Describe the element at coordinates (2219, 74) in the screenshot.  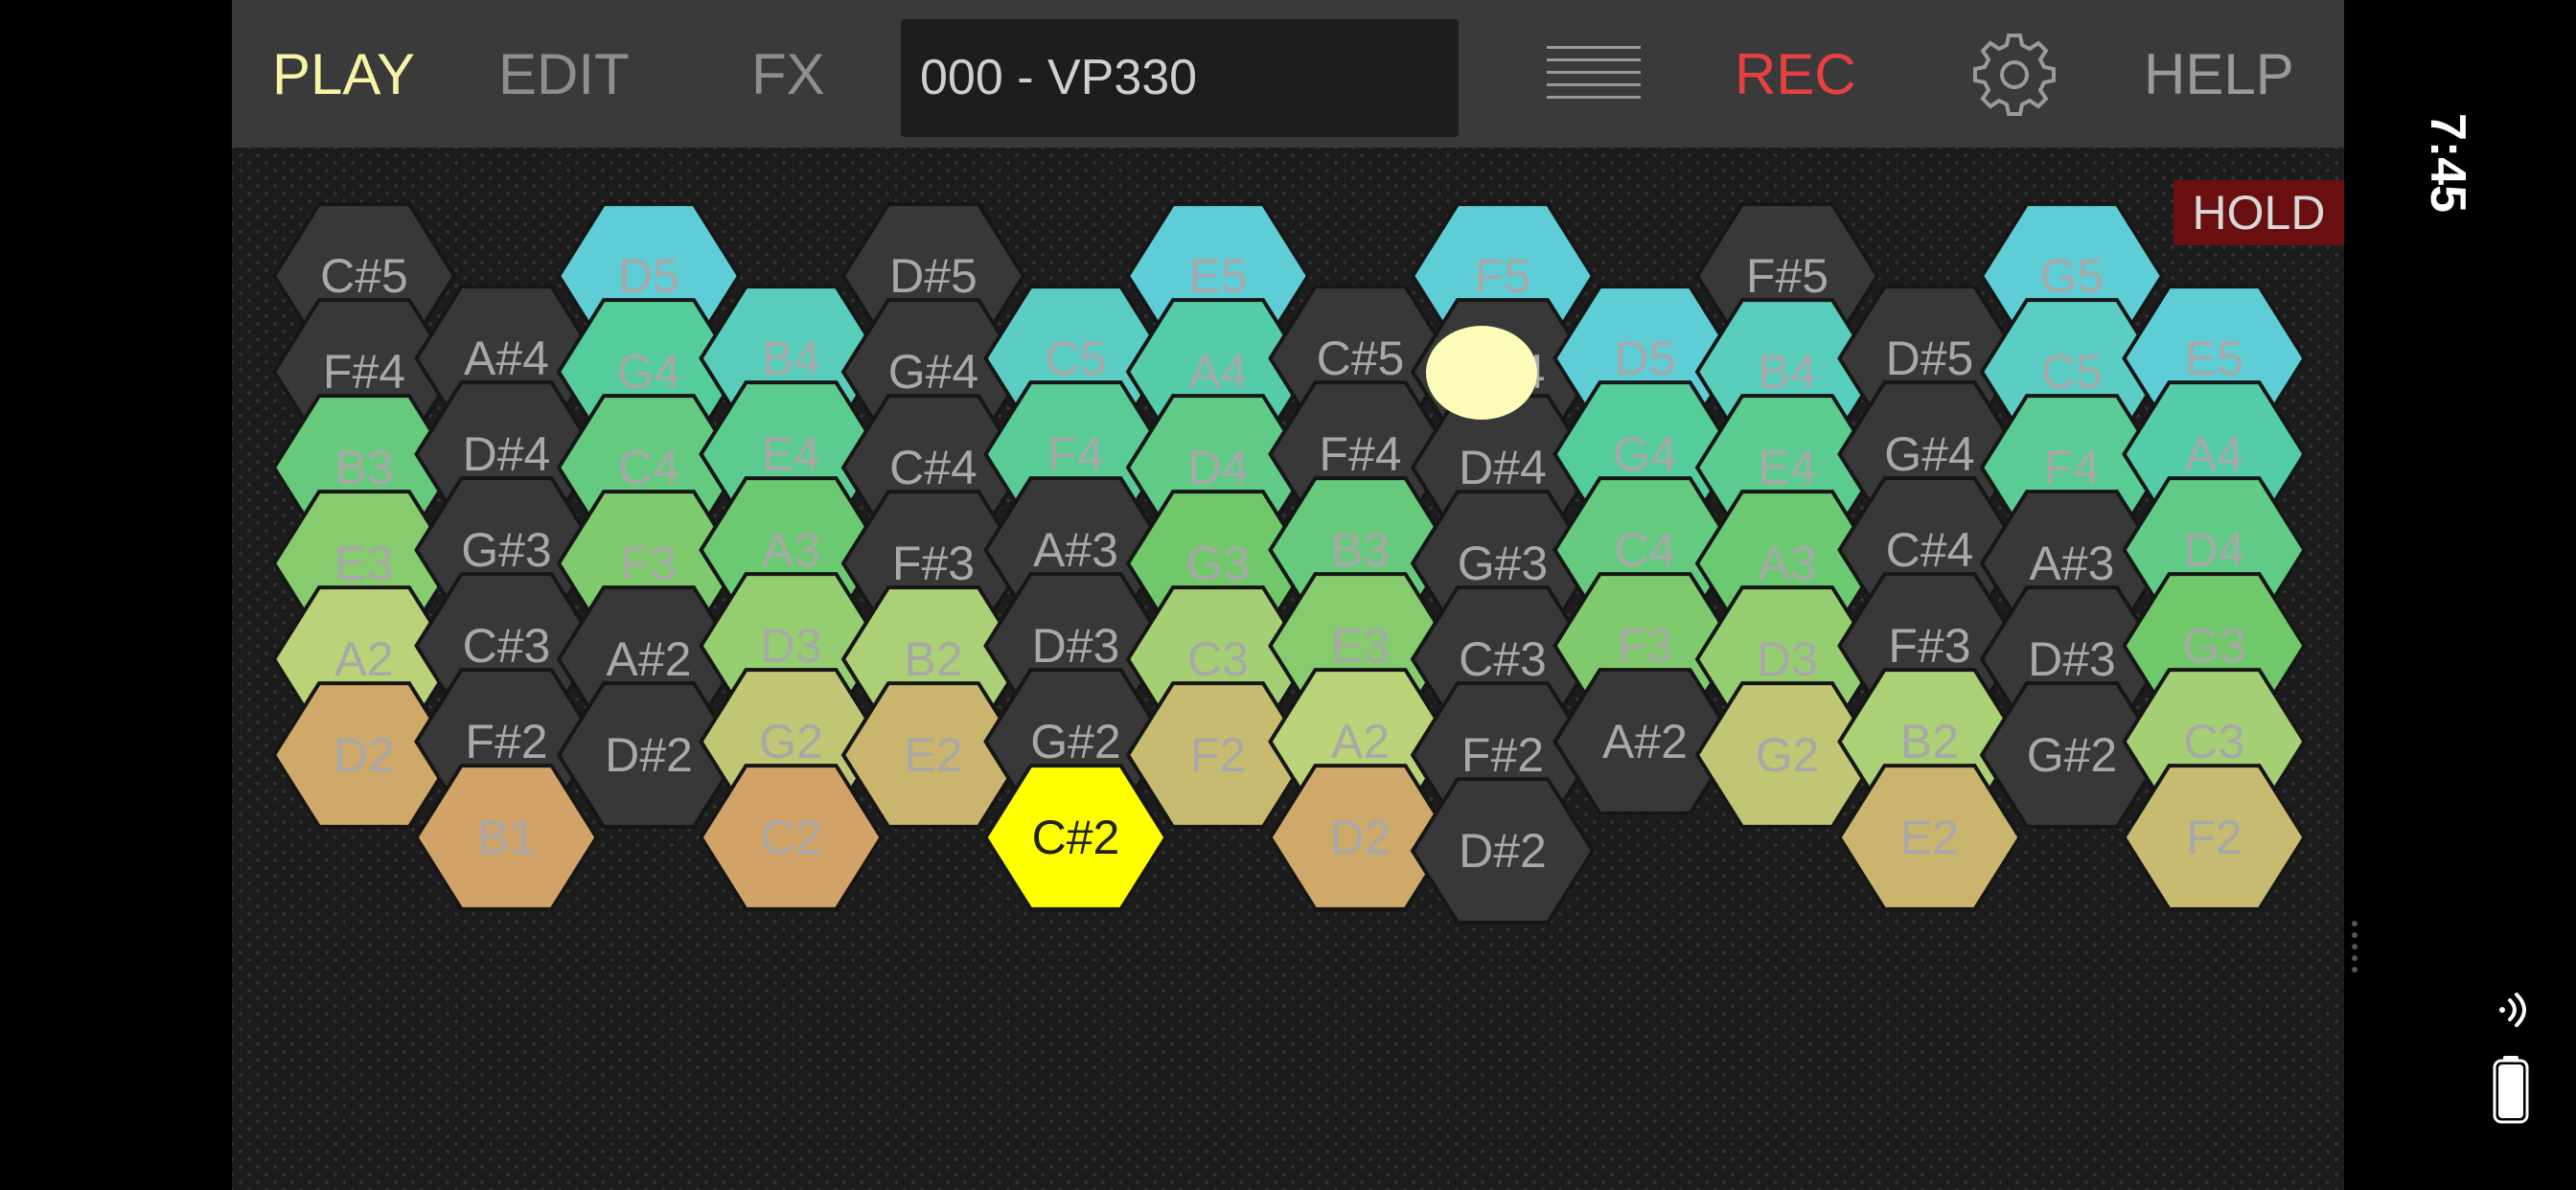
I see `help-button: HELP` at that location.